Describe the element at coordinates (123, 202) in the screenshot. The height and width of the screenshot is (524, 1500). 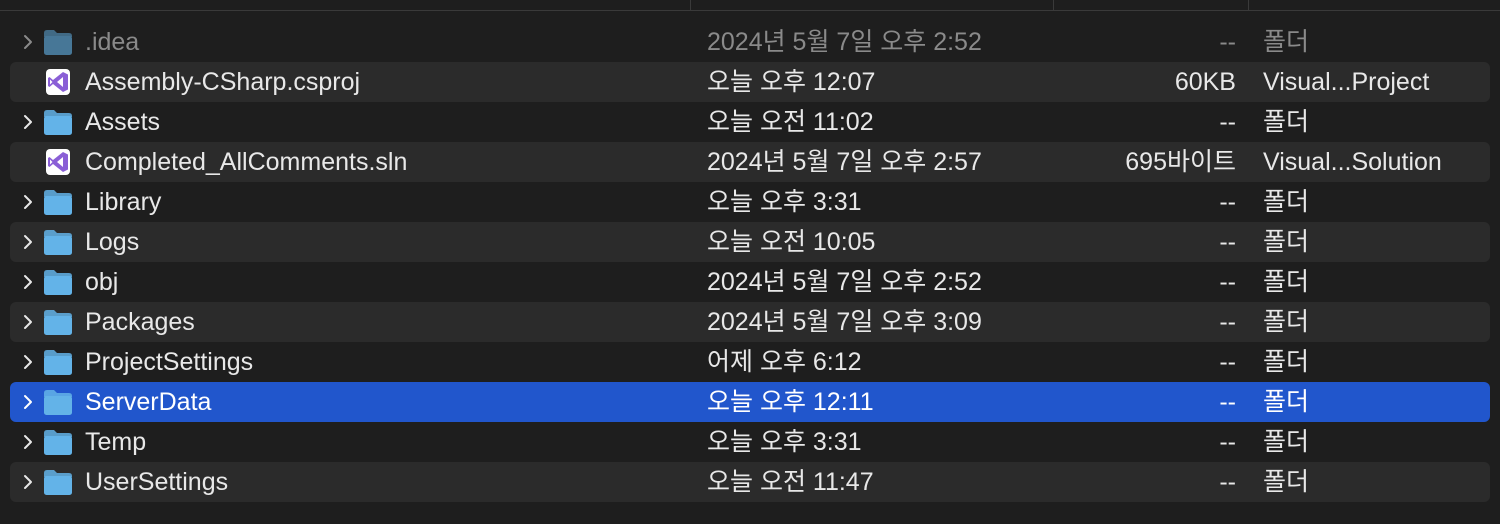
I see `file-name: Library` at that location.